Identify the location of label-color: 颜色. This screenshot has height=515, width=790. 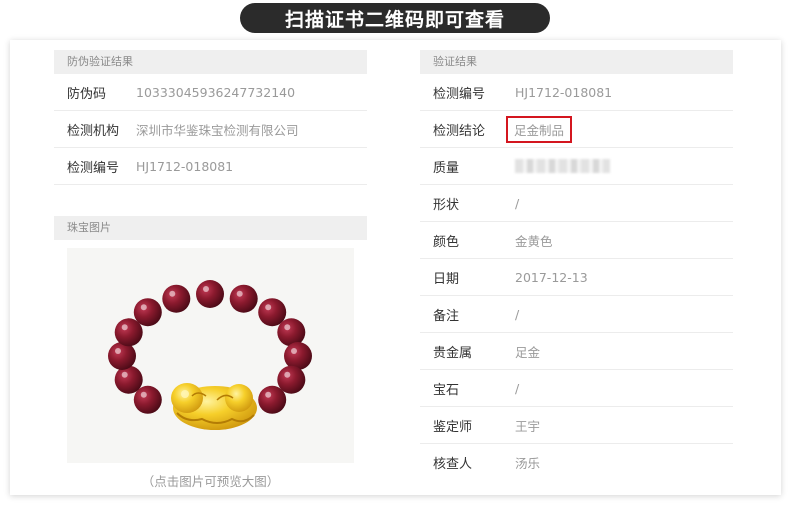
(446, 242).